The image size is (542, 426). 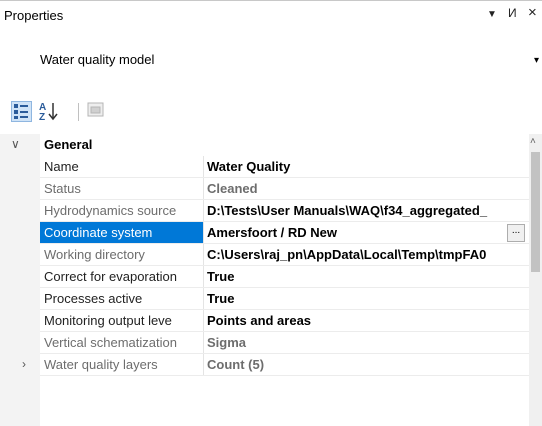 What do you see at coordinates (42, 117) in the screenshot?
I see `svg-text: Z` at bounding box center [42, 117].